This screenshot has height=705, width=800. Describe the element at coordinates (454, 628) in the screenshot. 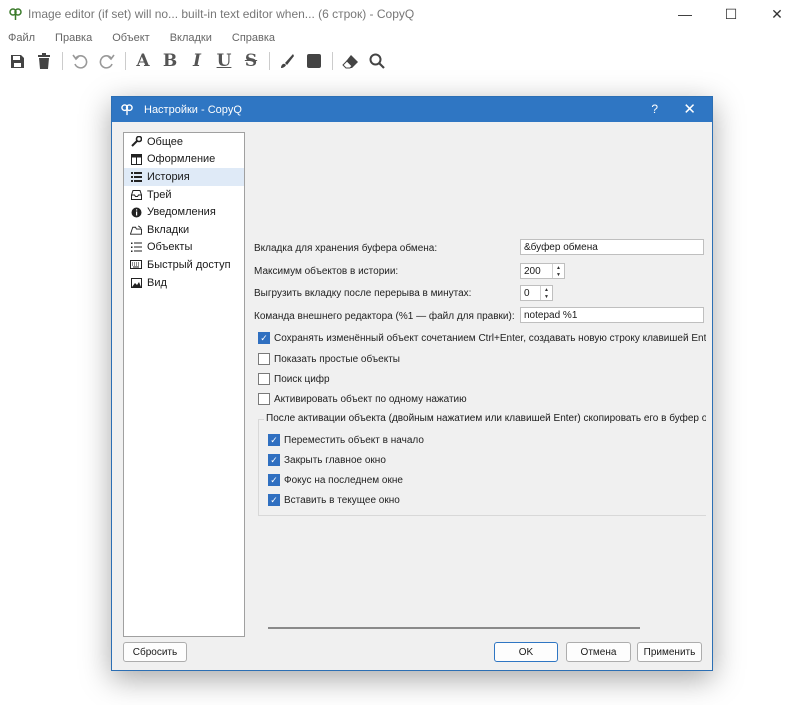

I see `horizontal-scrollbar` at that location.